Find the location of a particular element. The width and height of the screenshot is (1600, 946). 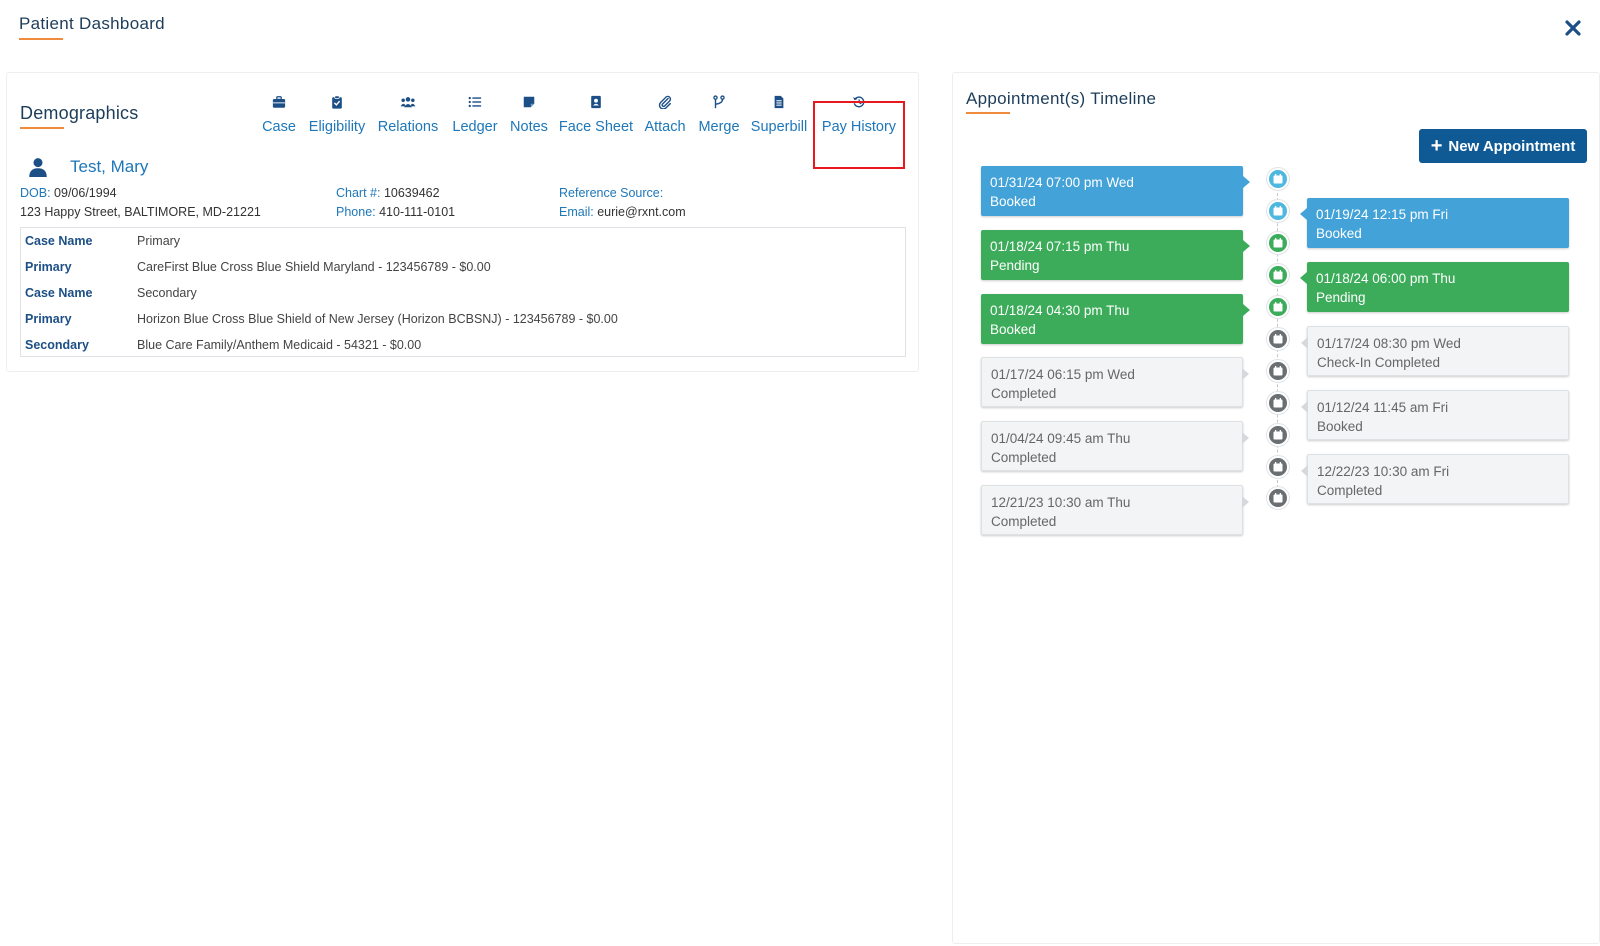

relations-label: Relations is located at coordinates (408, 127).